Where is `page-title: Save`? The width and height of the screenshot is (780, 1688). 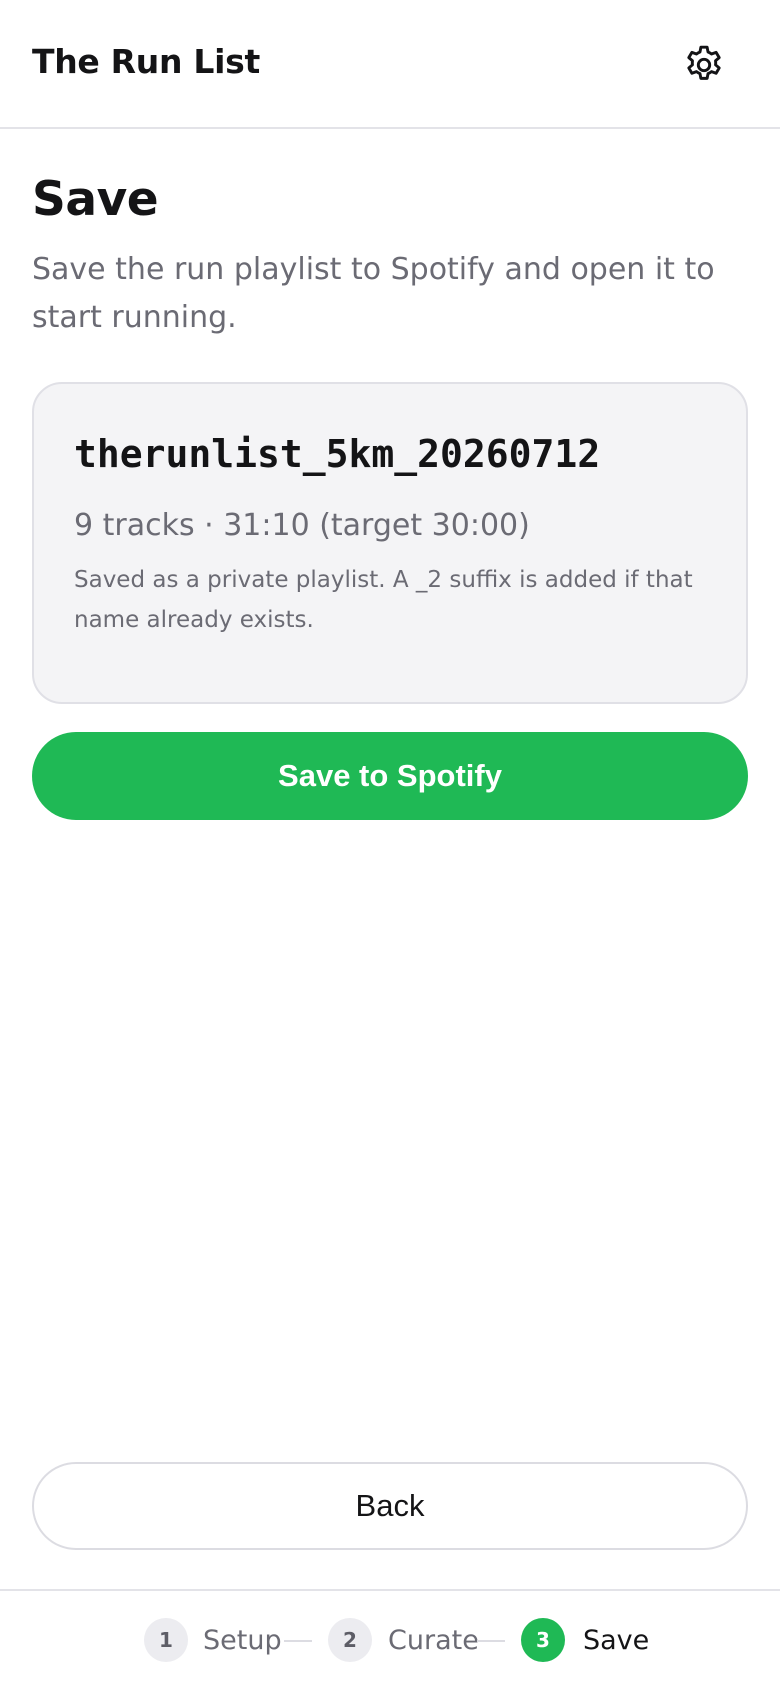 page-title: Save is located at coordinates (95, 199).